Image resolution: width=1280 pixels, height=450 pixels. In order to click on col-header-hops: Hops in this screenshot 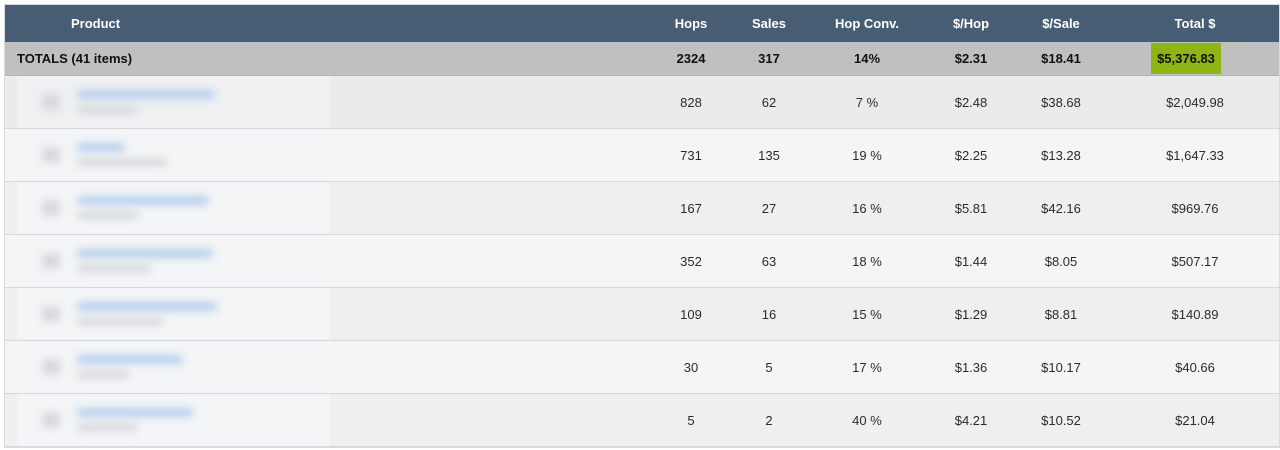, I will do `click(691, 23)`.